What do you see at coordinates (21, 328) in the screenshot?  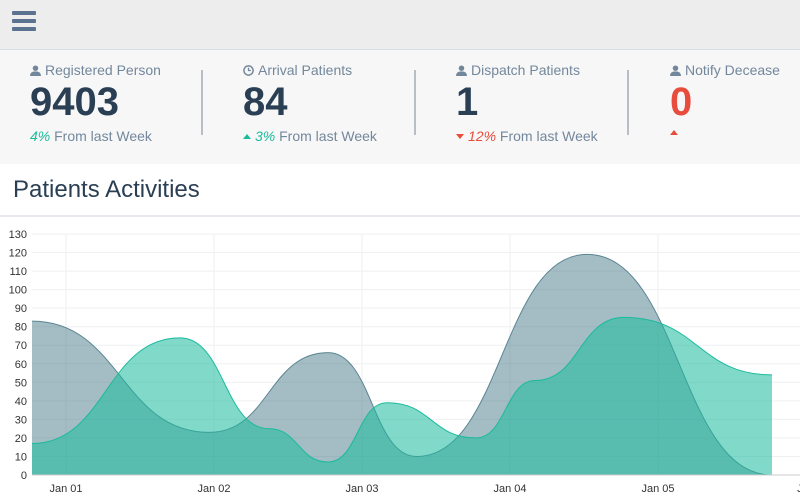 I see `y-tick-label: 80` at bounding box center [21, 328].